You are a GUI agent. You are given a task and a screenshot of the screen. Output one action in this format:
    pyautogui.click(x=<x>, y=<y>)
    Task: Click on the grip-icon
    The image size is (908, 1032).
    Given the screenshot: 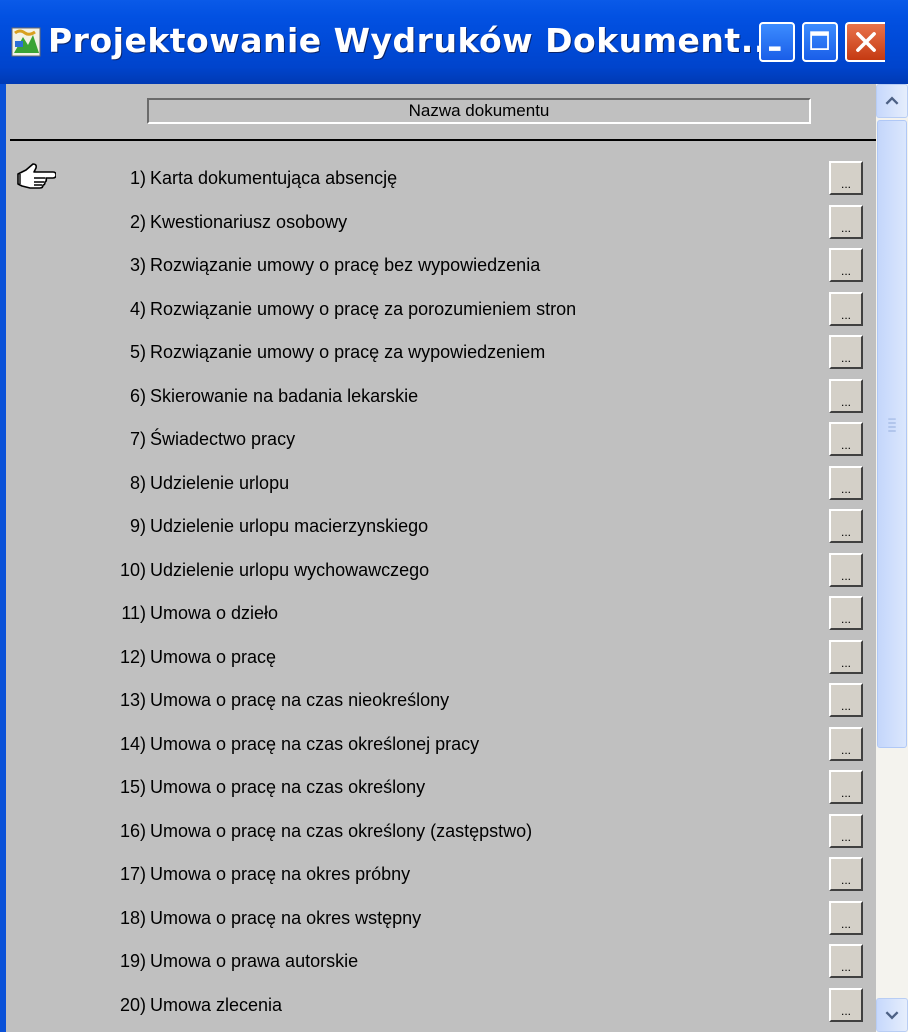 What is the action you would take?
    pyautogui.click(x=892, y=425)
    